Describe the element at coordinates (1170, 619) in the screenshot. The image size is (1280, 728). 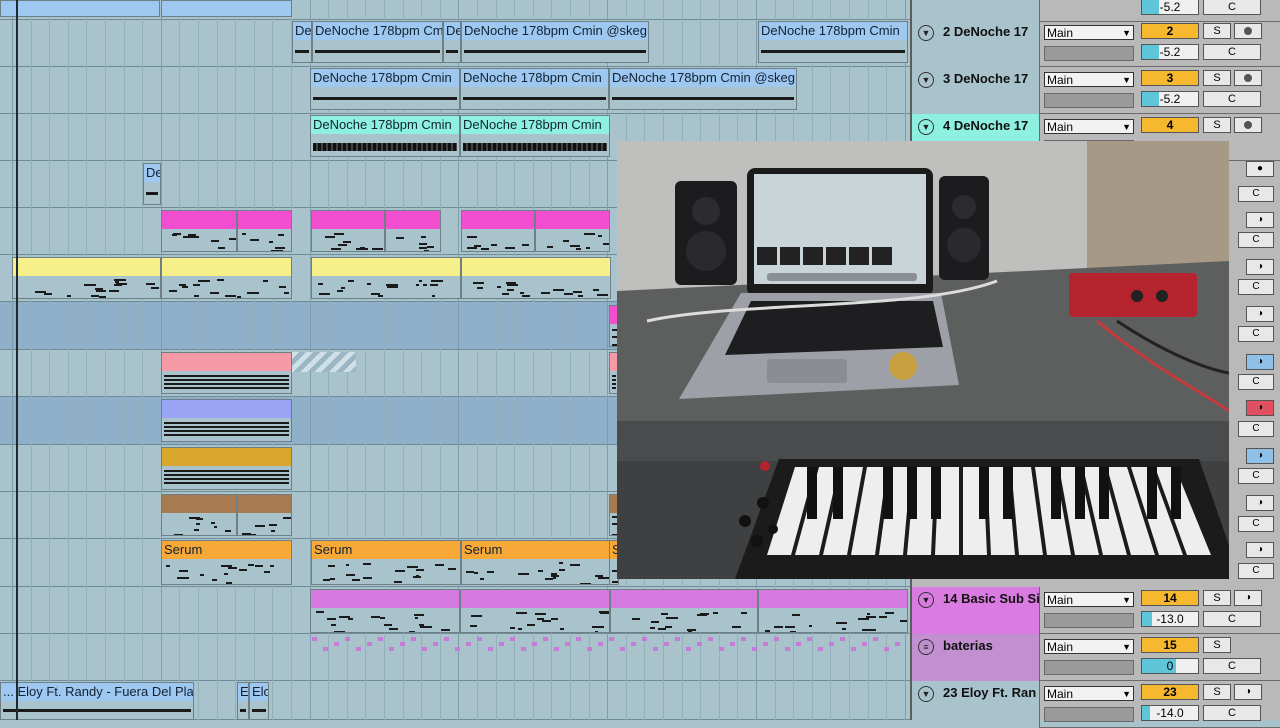
I see `track-volume: -13.0` at that location.